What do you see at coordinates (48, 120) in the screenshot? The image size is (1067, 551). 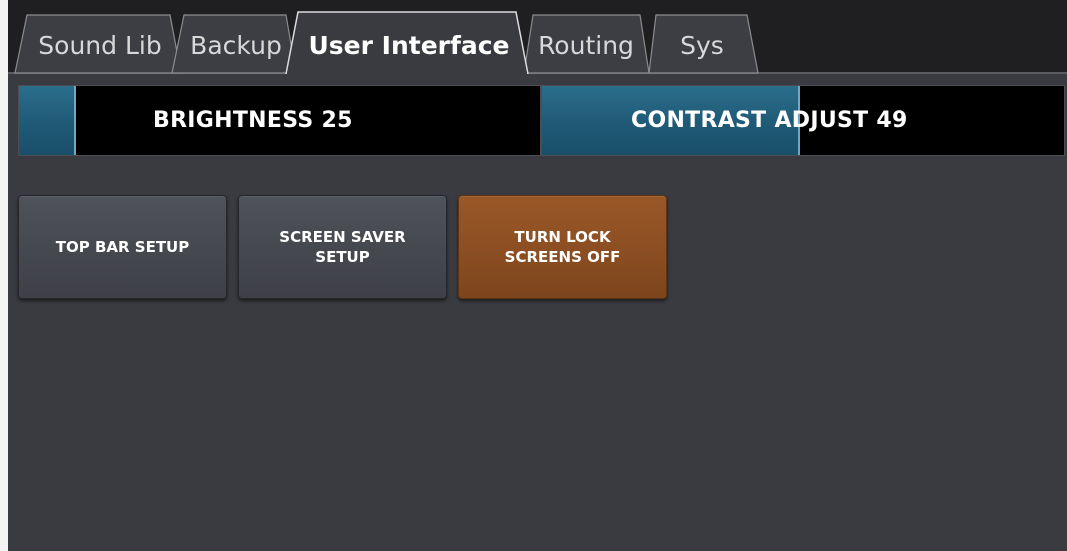 I see `brightness-fader-fill` at bounding box center [48, 120].